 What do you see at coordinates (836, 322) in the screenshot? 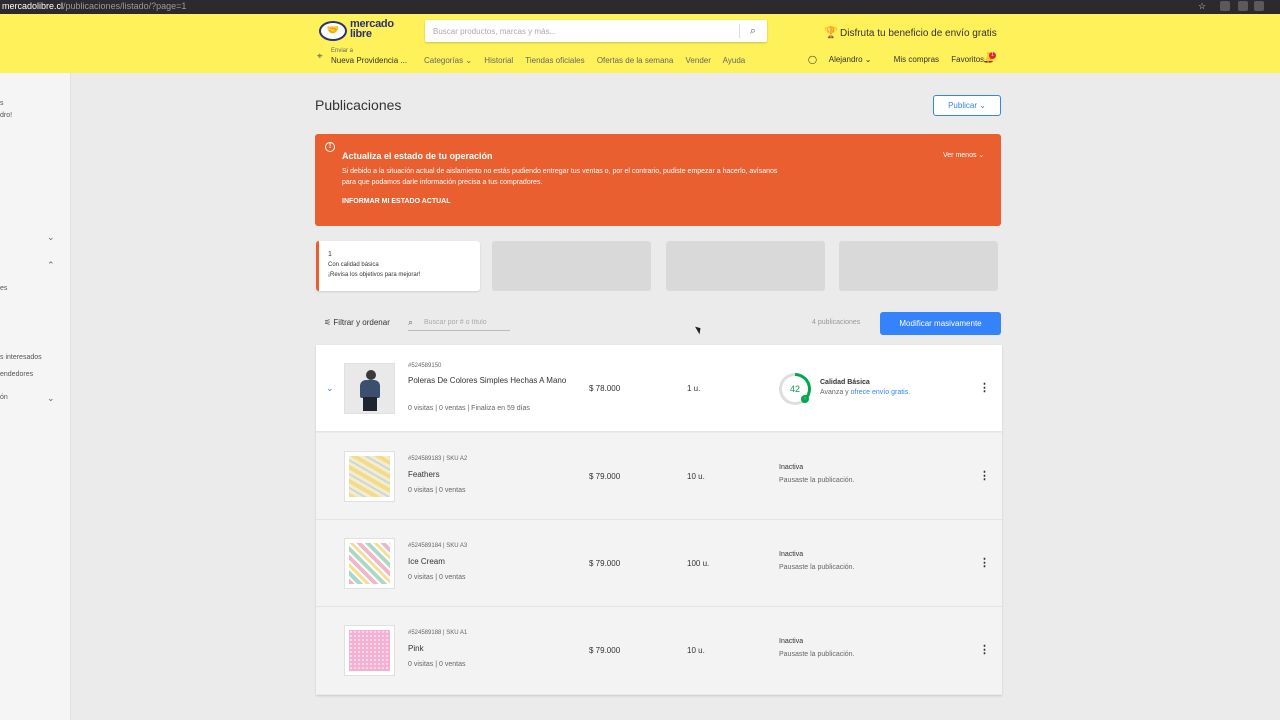
I see `listing-count: 4 publicaciones` at bounding box center [836, 322].